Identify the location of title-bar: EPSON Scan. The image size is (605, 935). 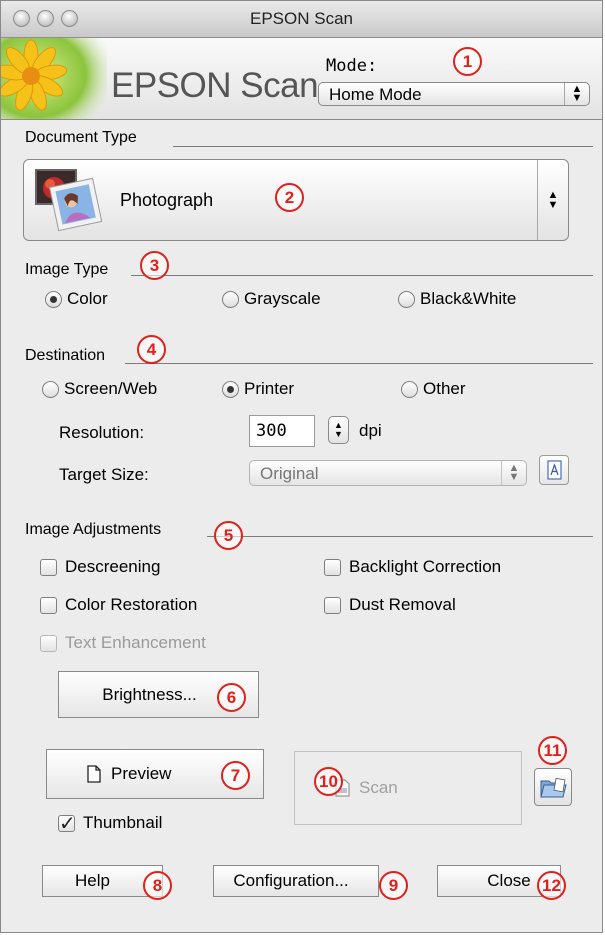
(301, 19).